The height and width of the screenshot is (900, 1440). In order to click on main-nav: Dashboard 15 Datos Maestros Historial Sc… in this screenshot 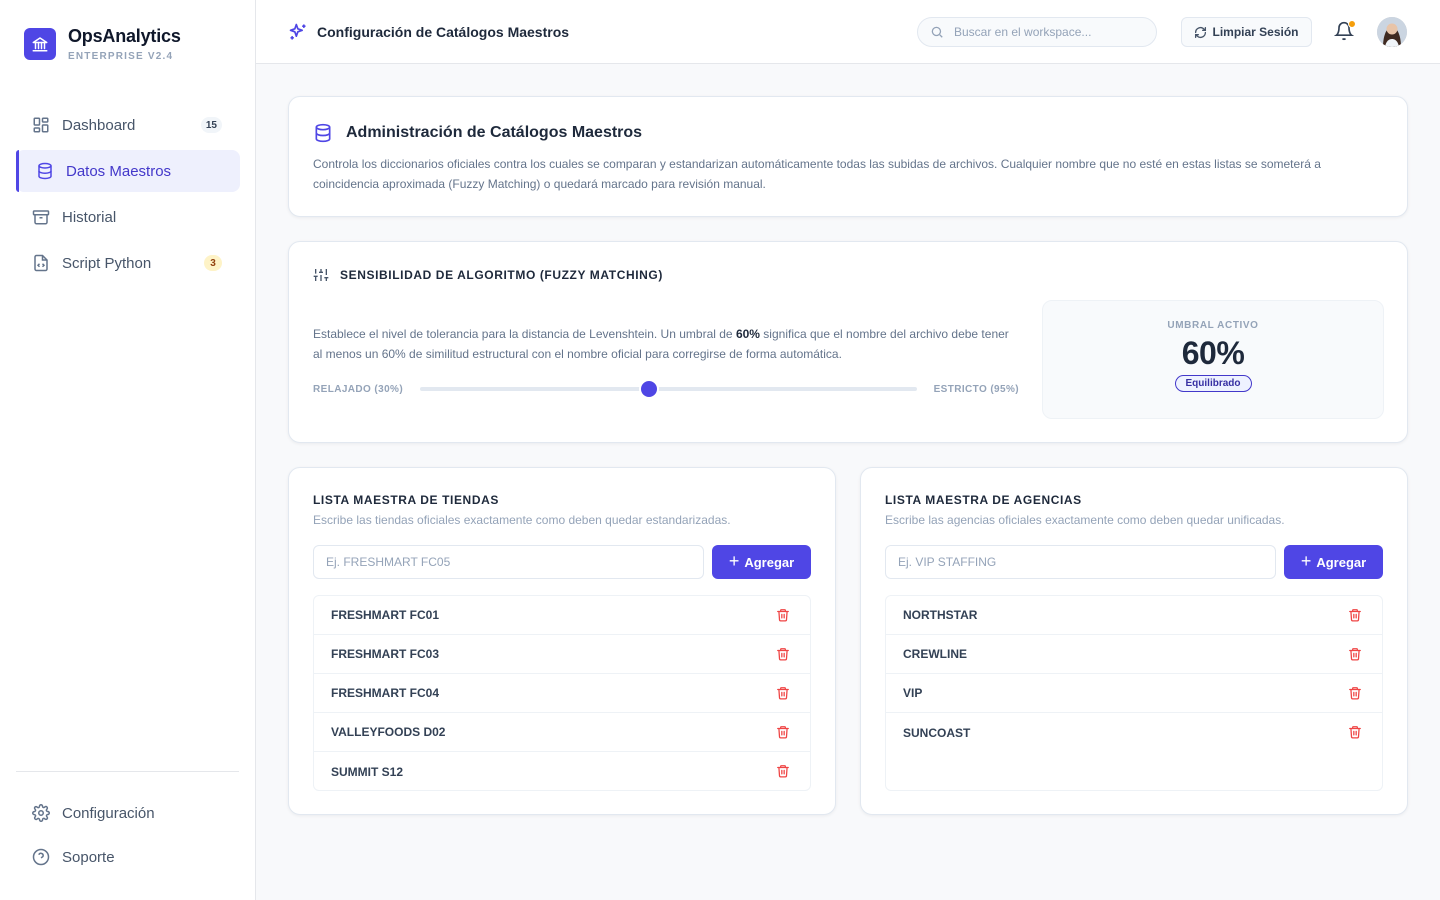, I will do `click(128, 196)`.